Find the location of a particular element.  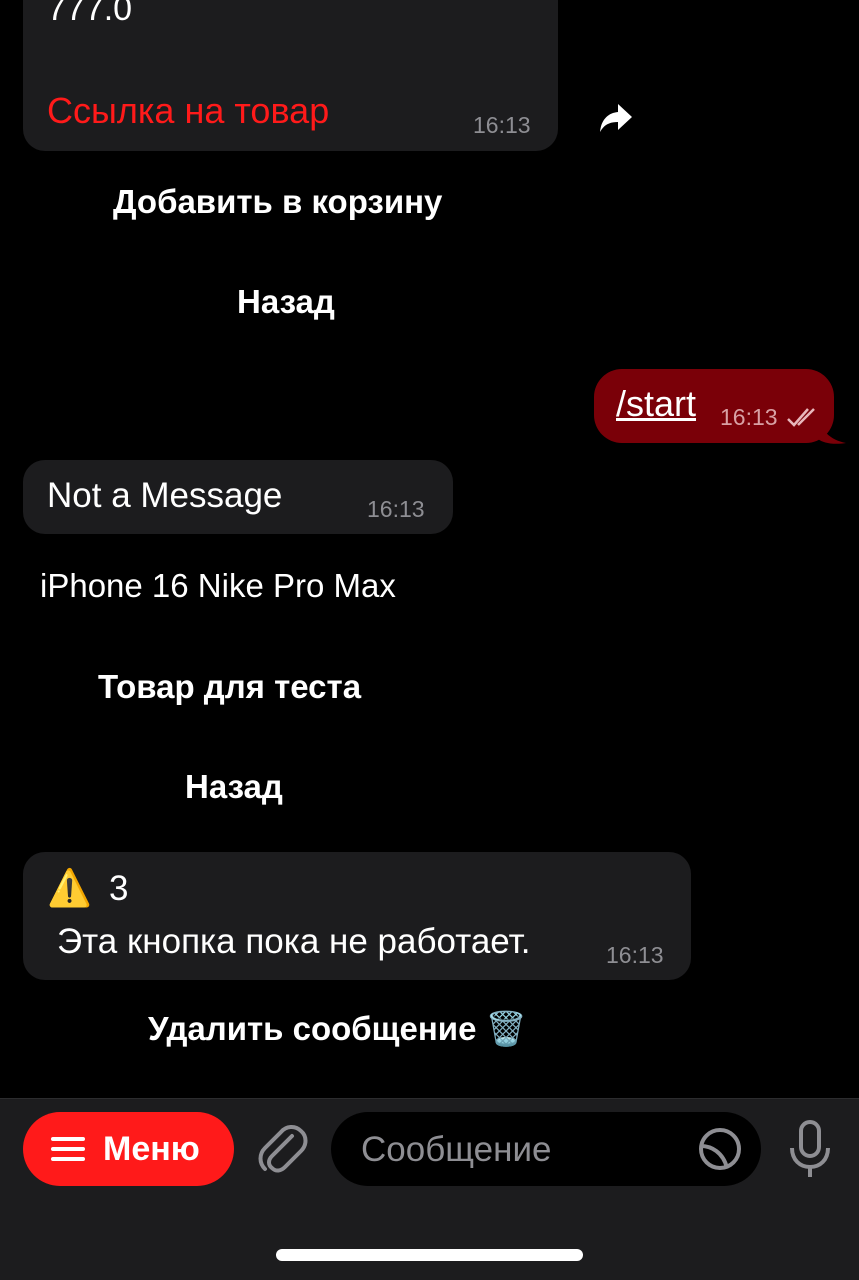

product-link: Ссылка на товар is located at coordinates (188, 111).